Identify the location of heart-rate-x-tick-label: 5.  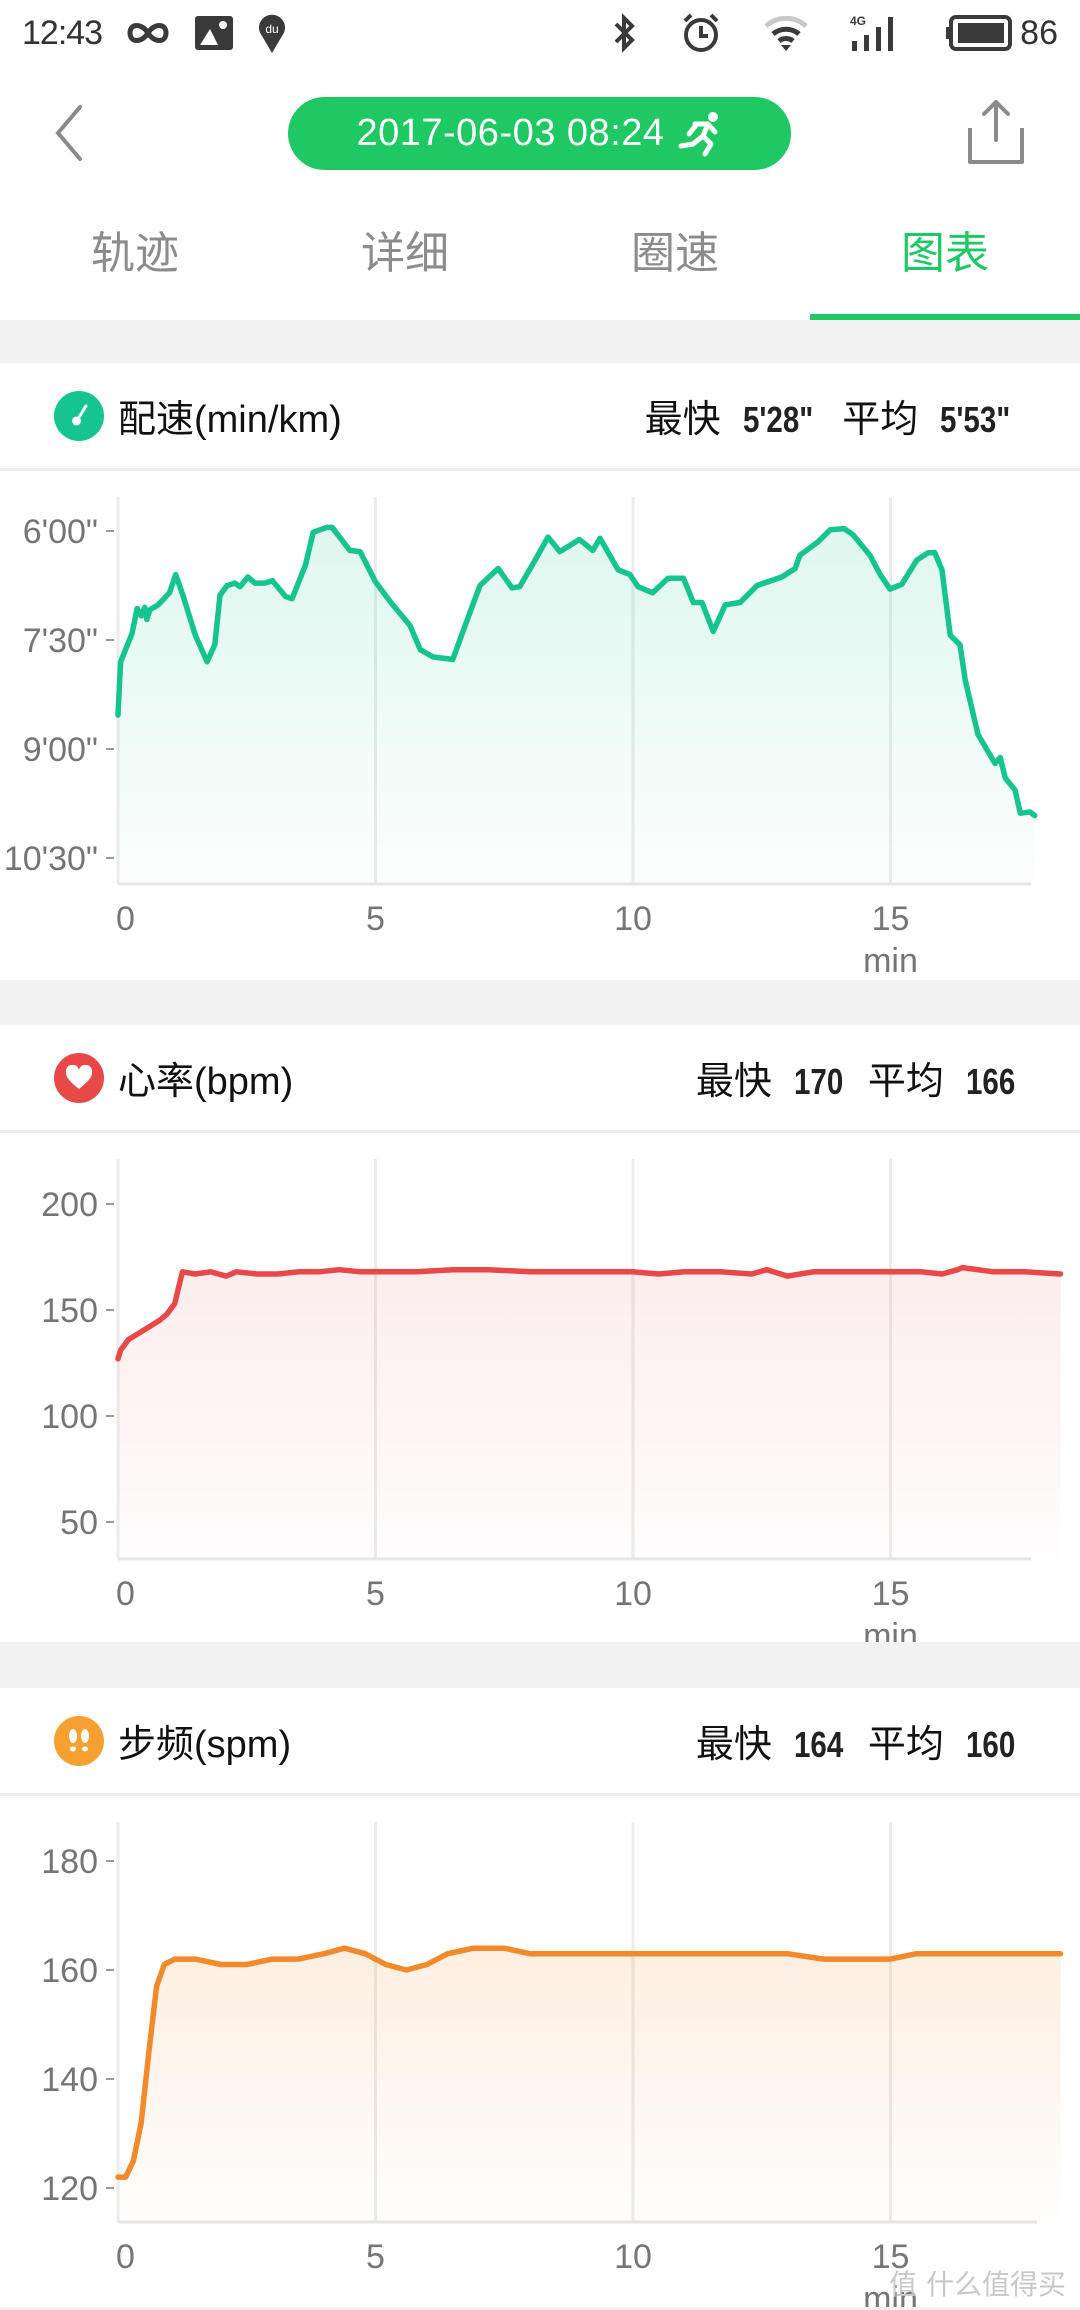
(375, 1594).